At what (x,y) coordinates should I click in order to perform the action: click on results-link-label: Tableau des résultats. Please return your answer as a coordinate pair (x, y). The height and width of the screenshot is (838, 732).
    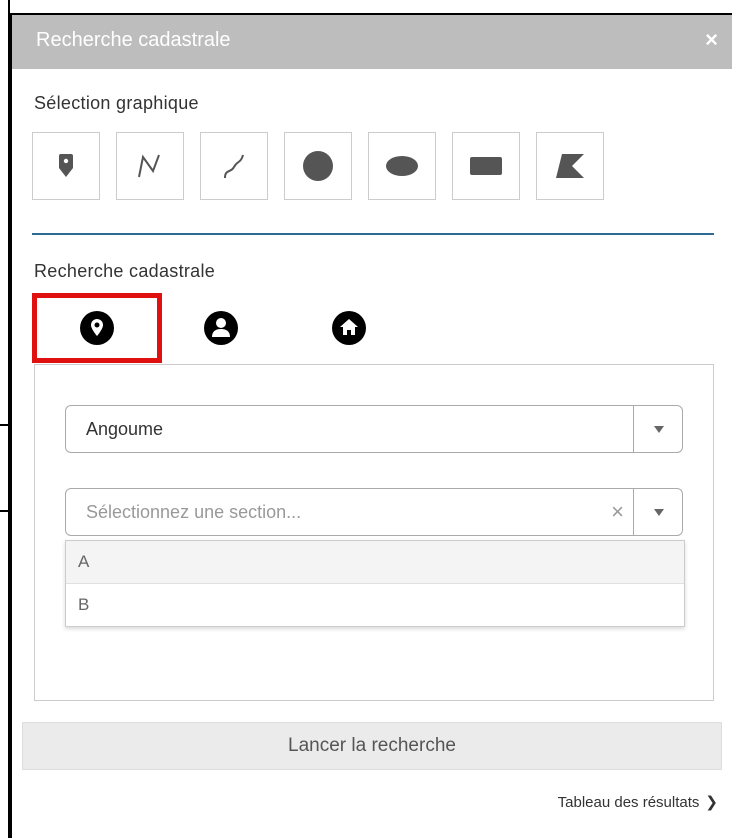
    Looking at the image, I should click on (628, 802).